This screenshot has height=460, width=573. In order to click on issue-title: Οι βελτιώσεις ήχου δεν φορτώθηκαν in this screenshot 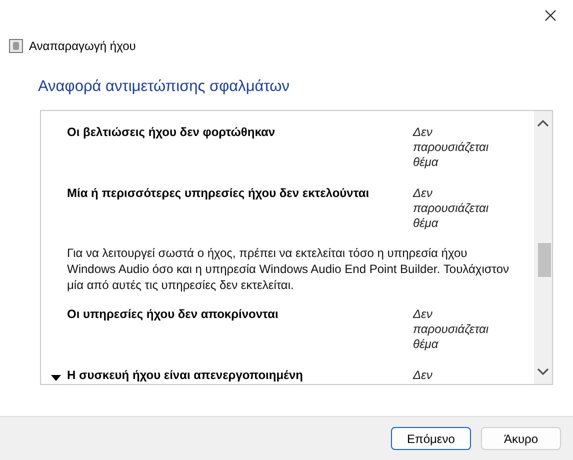, I will do `click(240, 132)`.